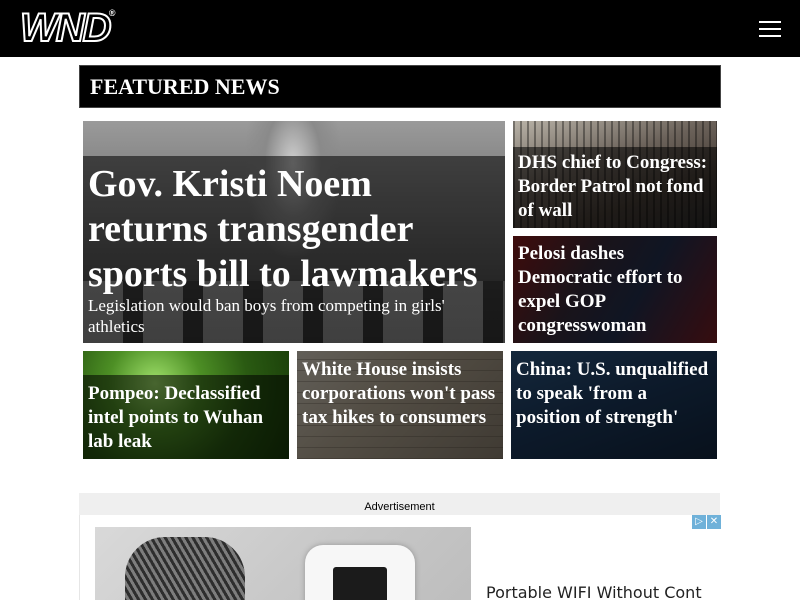 The height and width of the screenshot is (600, 800). Describe the element at coordinates (360, 583) in the screenshot. I see `device-screen` at that location.